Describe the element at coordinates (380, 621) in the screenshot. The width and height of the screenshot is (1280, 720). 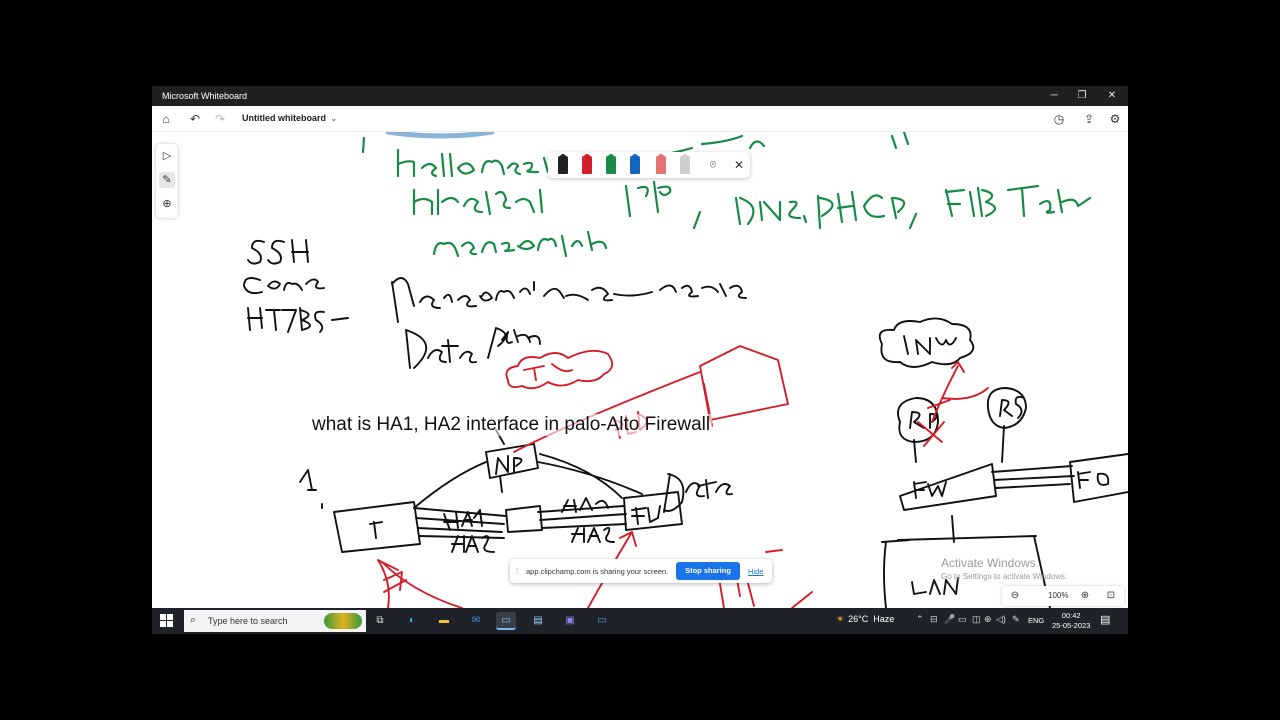
I see `task-view-icon: ⧉` at that location.